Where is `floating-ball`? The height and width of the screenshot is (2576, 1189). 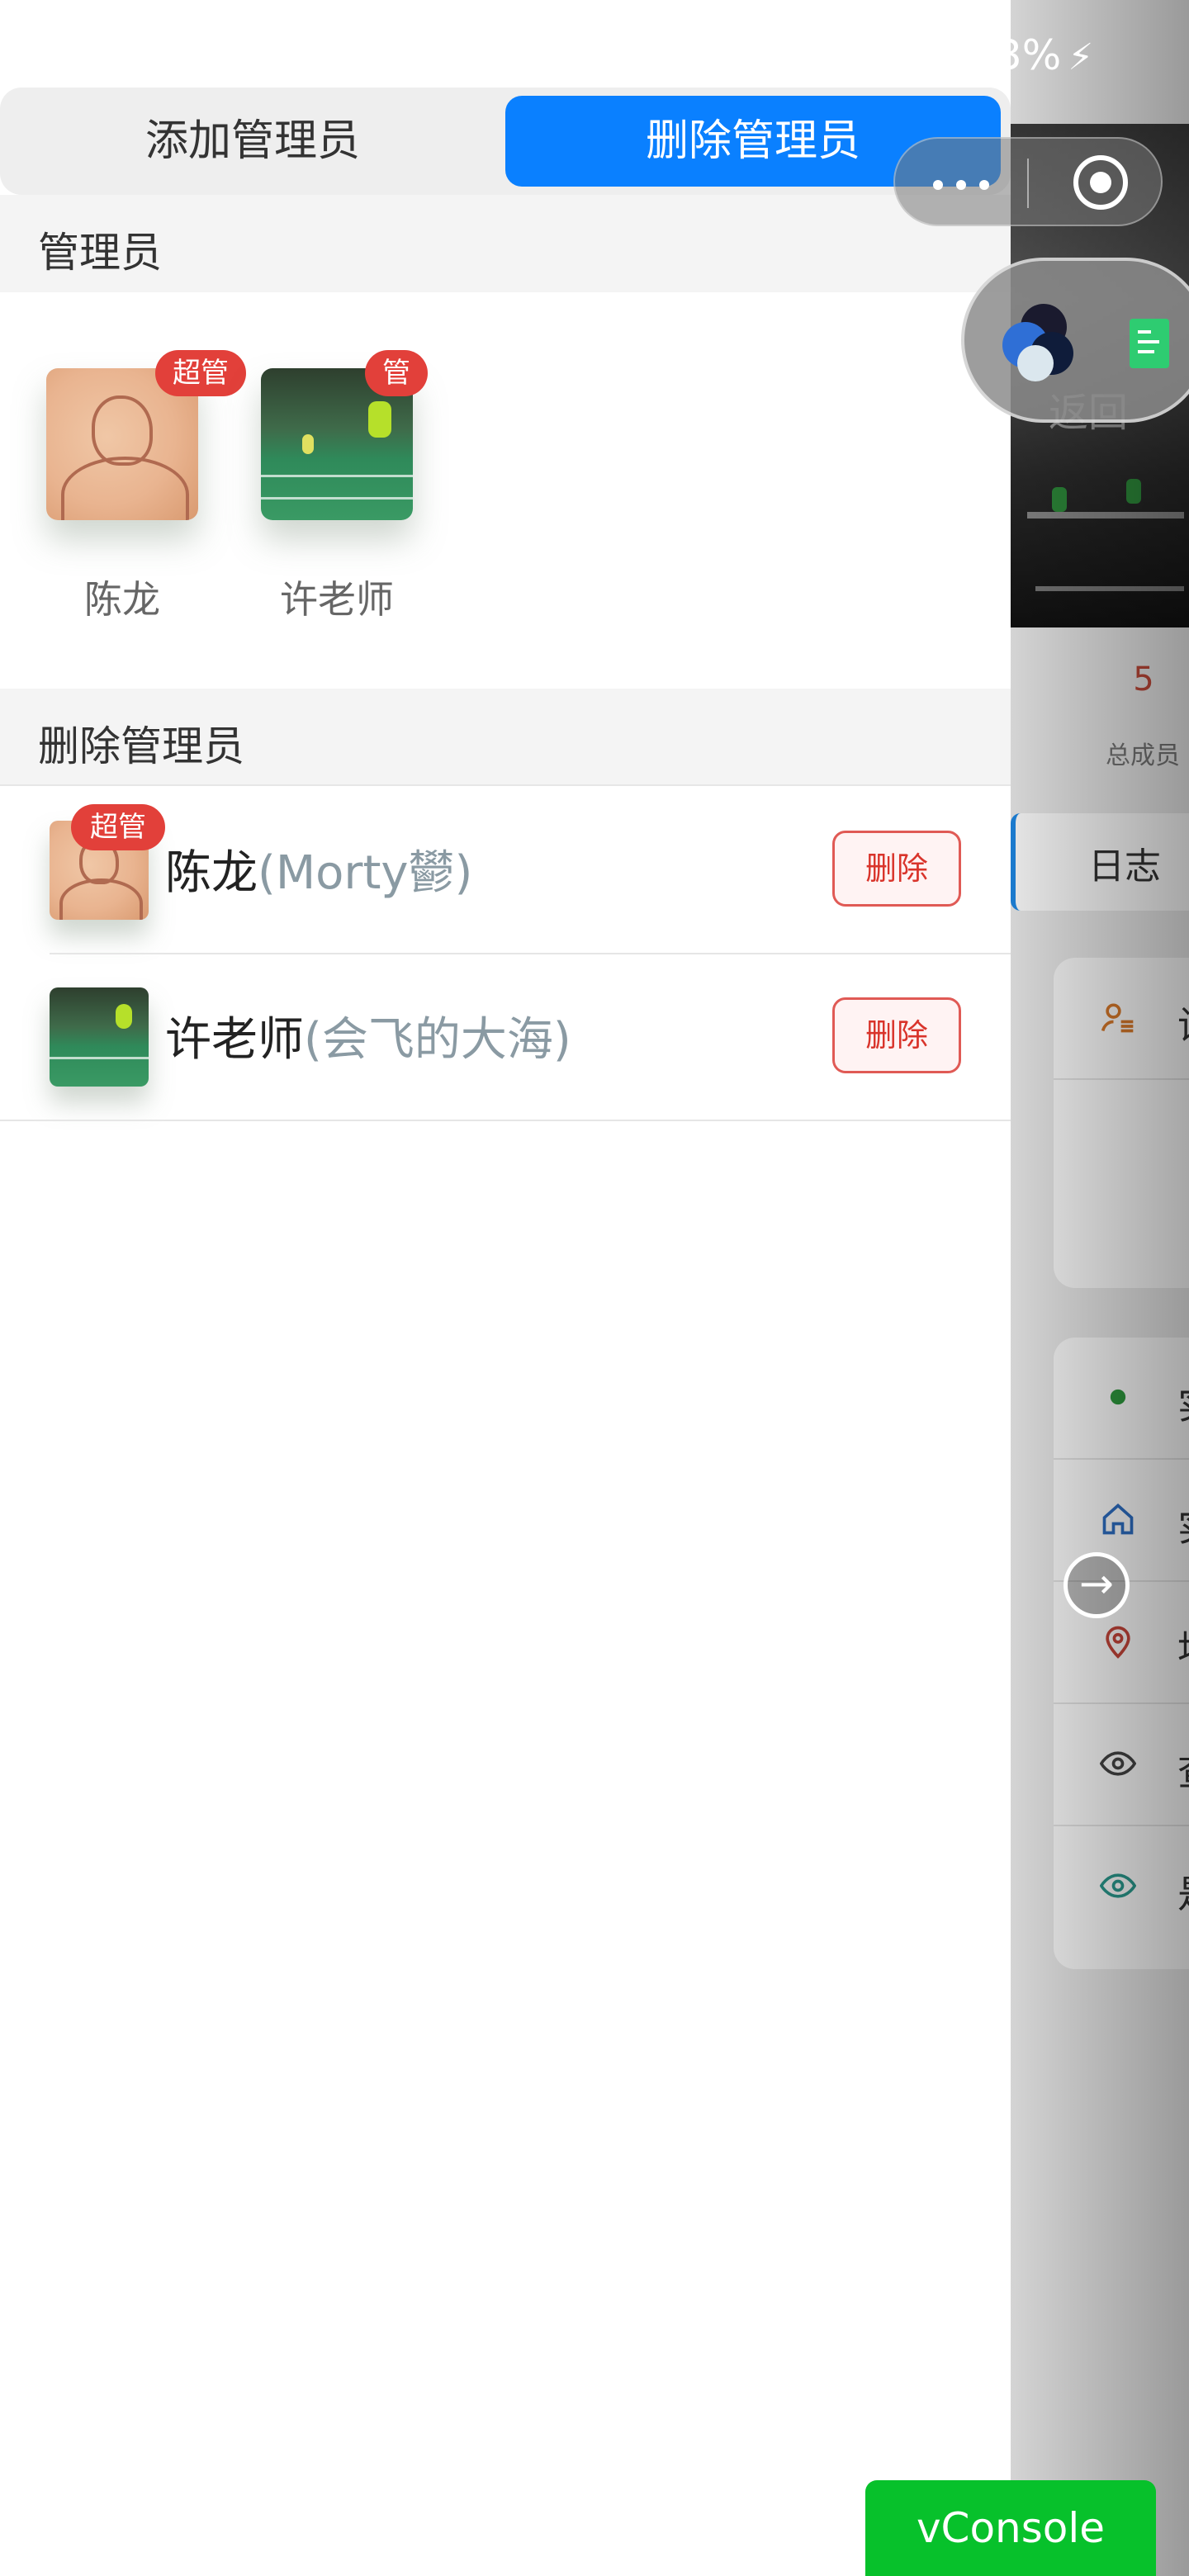 floating-ball is located at coordinates (1075, 340).